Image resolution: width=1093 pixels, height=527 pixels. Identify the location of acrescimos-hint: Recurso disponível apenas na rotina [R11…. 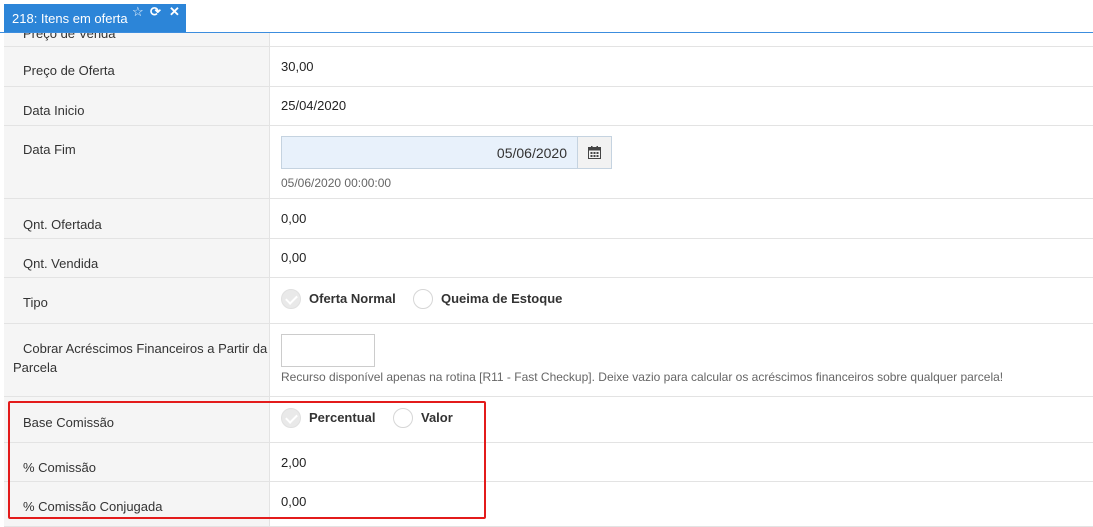
(642, 377).